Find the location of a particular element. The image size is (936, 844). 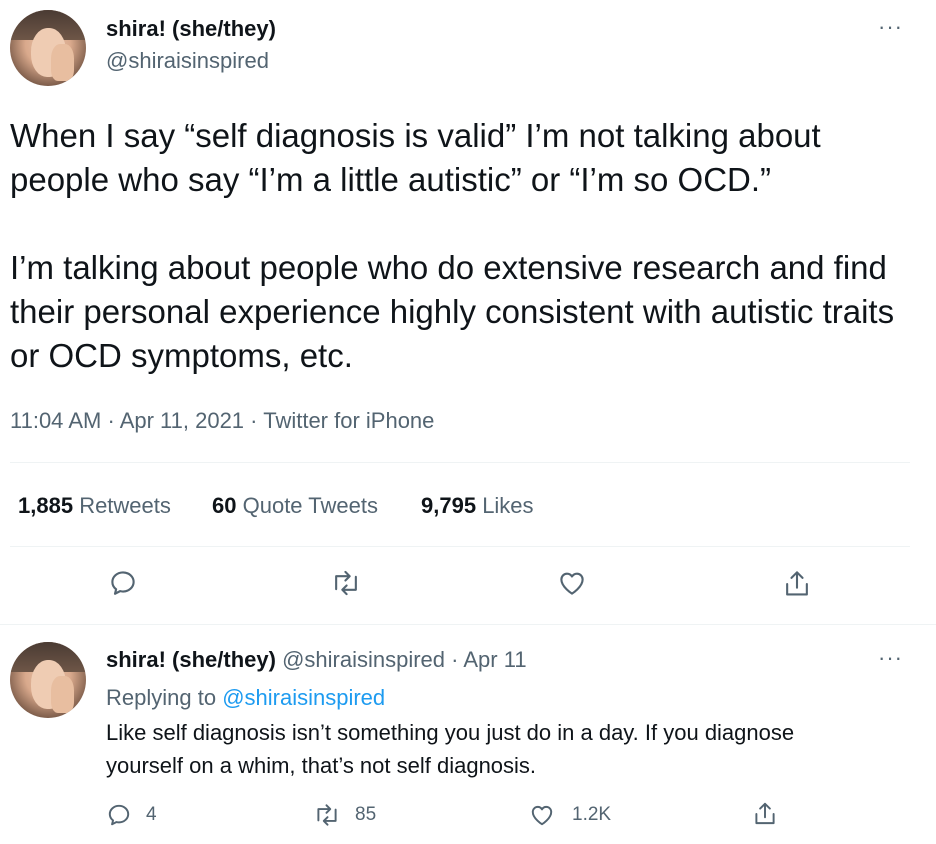

replying-to: Replying to @shiraisinspired is located at coordinates (245, 698).